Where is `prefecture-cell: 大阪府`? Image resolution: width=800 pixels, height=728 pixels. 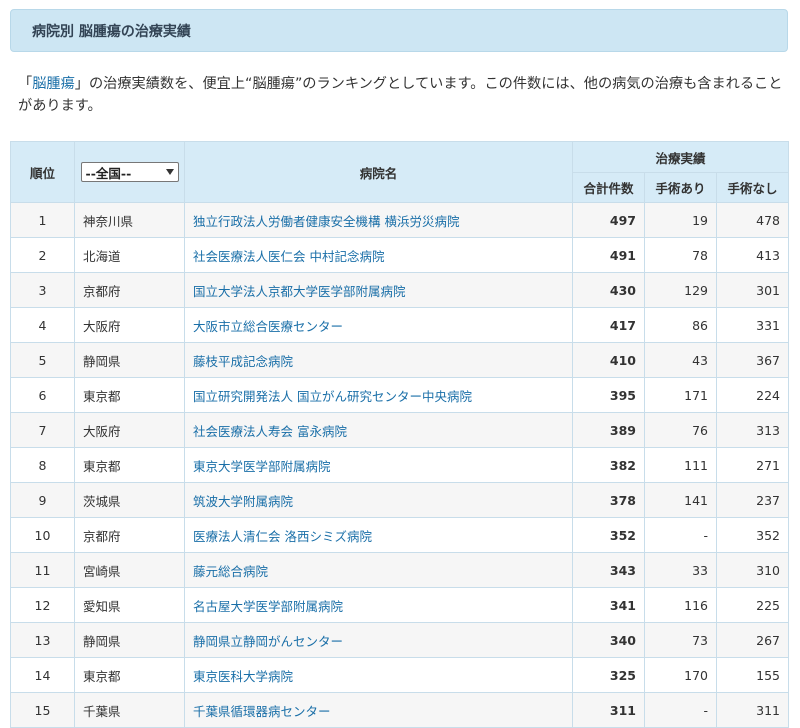 prefecture-cell: 大阪府 is located at coordinates (129, 325).